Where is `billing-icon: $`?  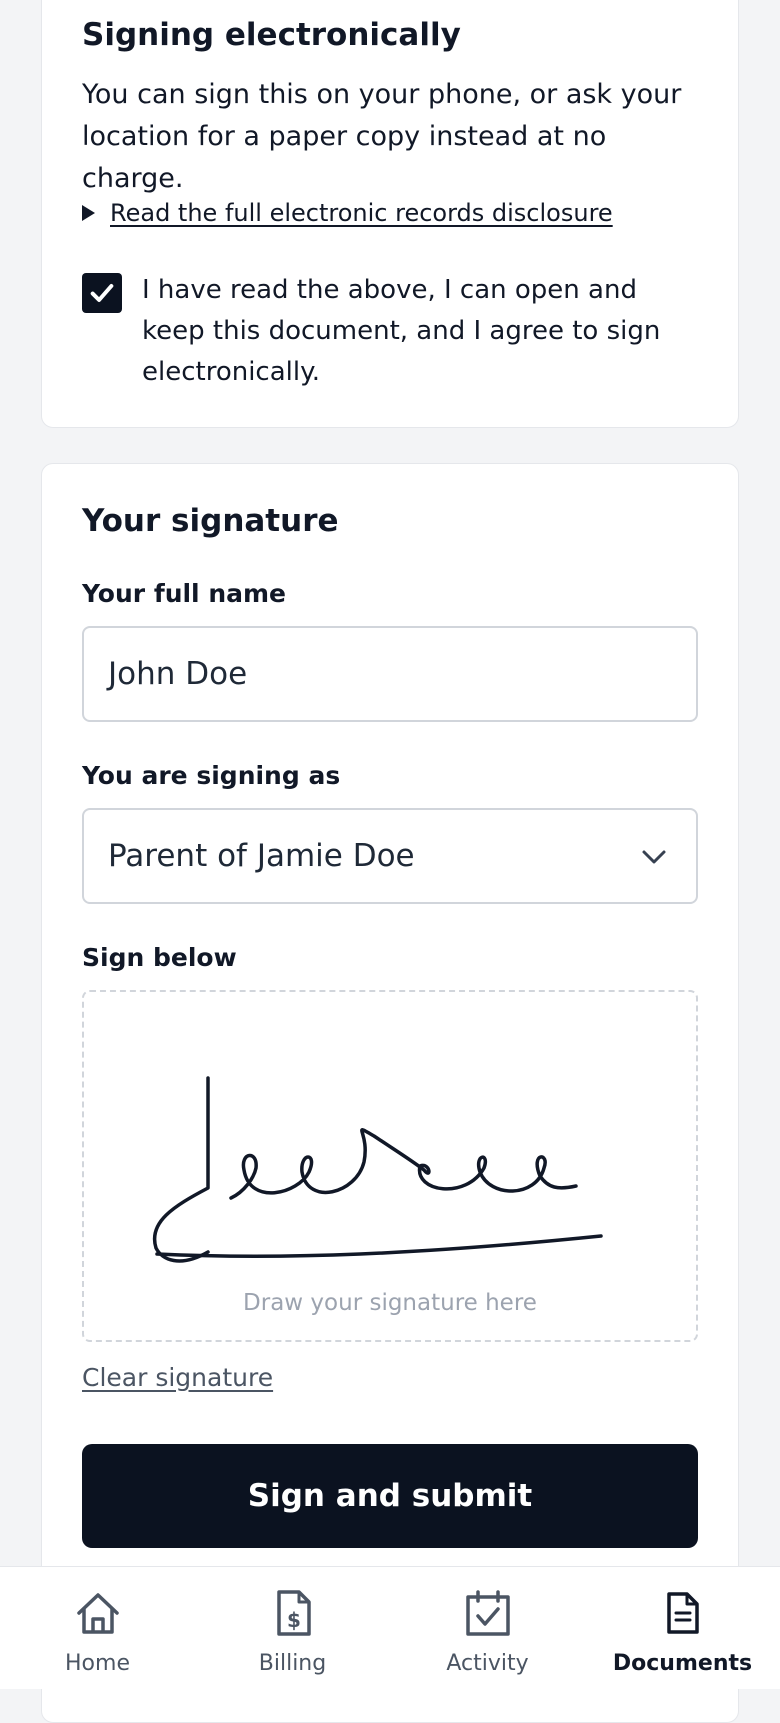 billing-icon: $ is located at coordinates (293, 1613).